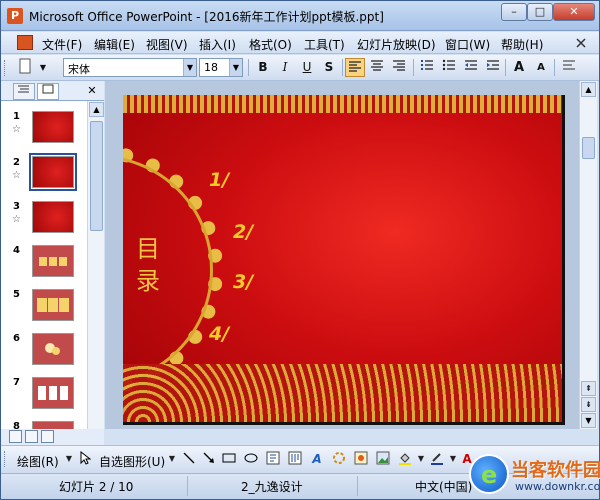 This screenshot has height=500, width=600. Describe the element at coordinates (273, 459) in the screenshot. I see `textbox-tool-icon` at that location.